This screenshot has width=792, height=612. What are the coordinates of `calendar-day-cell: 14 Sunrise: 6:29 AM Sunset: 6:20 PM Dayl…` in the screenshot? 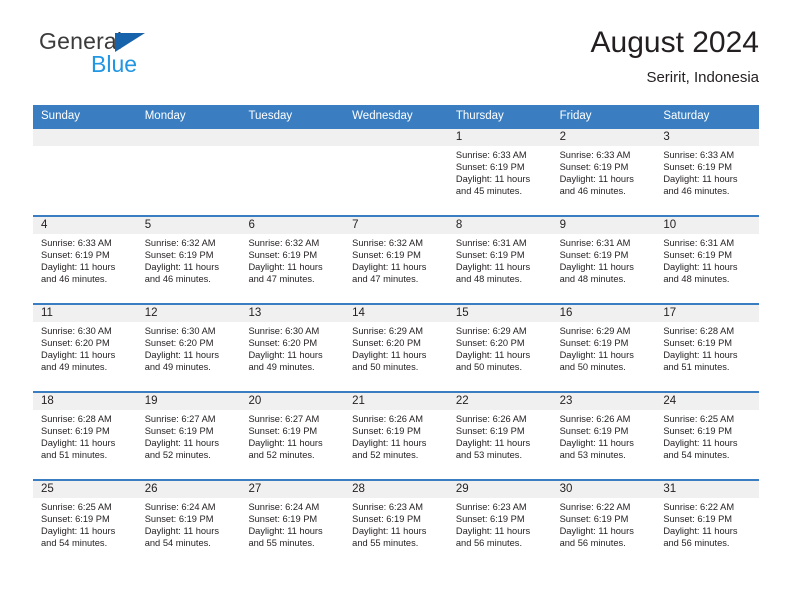 It's located at (396, 348).